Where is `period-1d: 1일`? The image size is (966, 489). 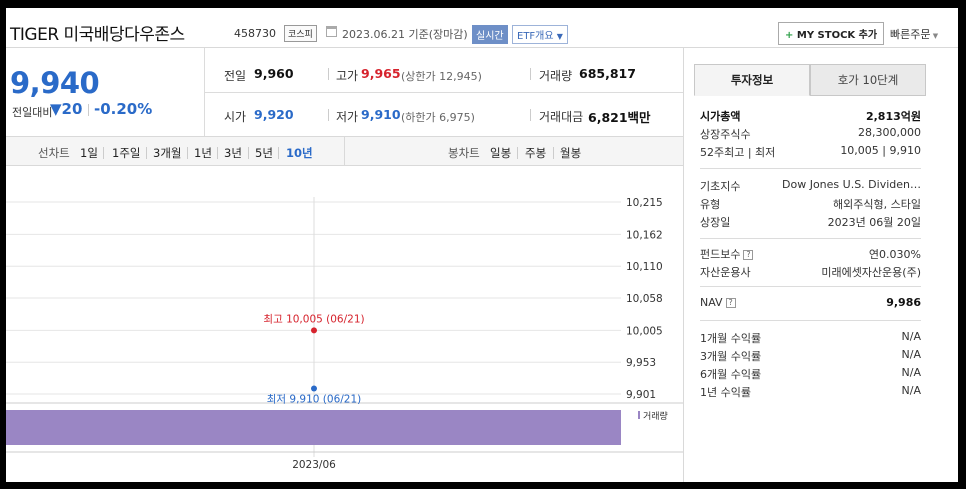 period-1d: 1일 is located at coordinates (89, 153).